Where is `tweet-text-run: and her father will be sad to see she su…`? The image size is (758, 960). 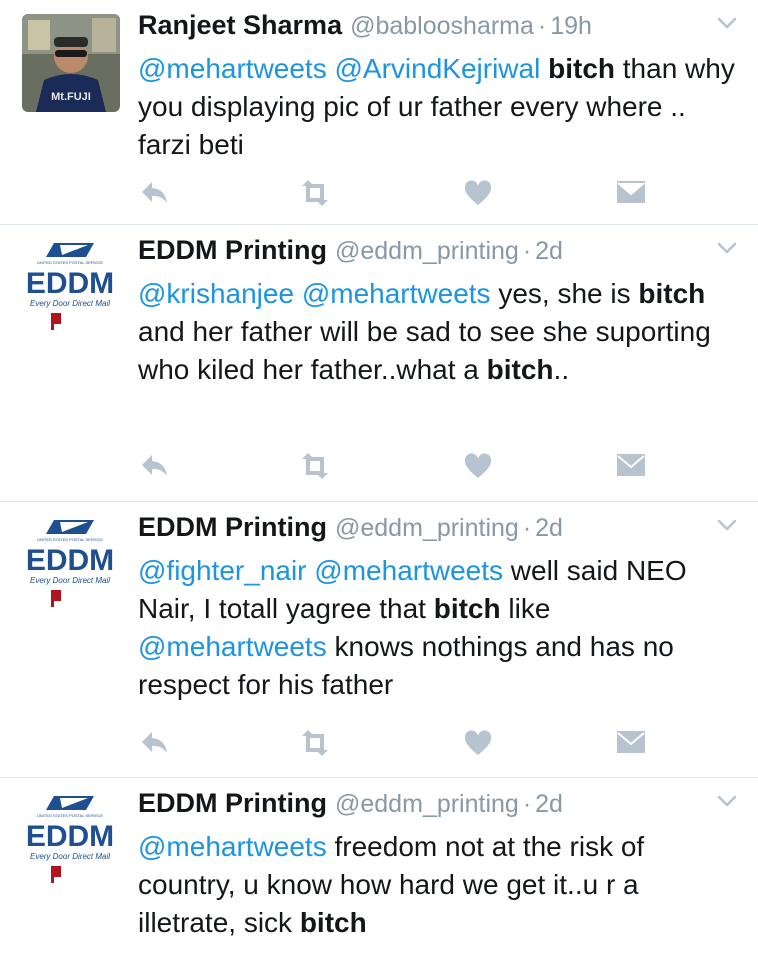 tweet-text-run: and her father will be sad to see she su… is located at coordinates (424, 350).